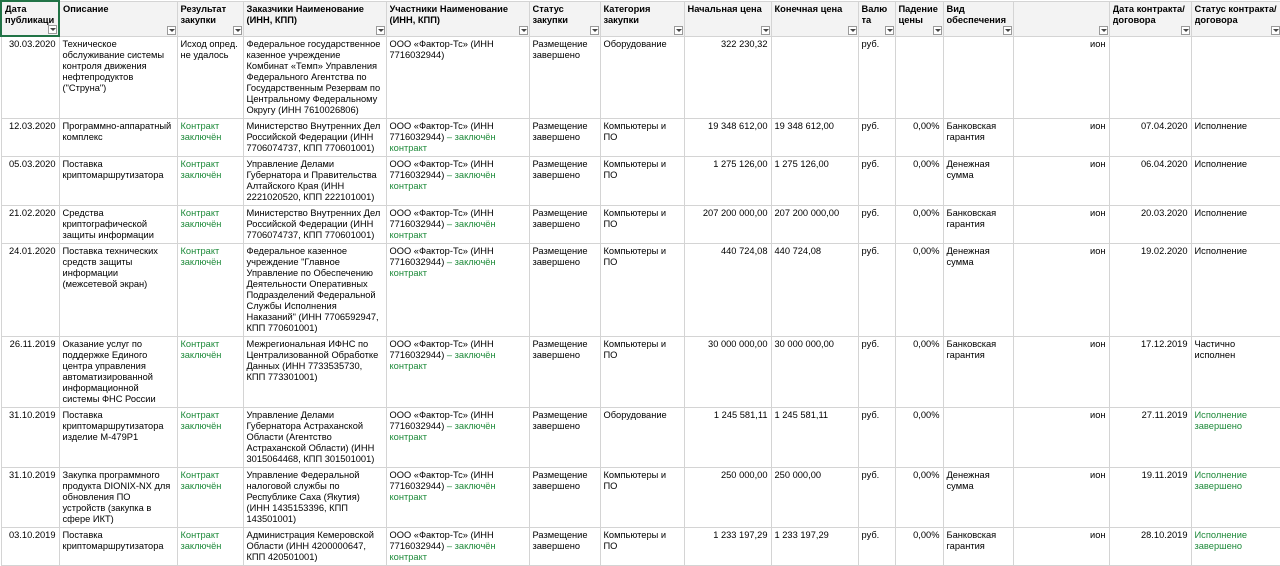 The image size is (1280, 566). Describe the element at coordinates (814, 497) in the screenshot. I see `end-price-cell: 250 000,00` at that location.